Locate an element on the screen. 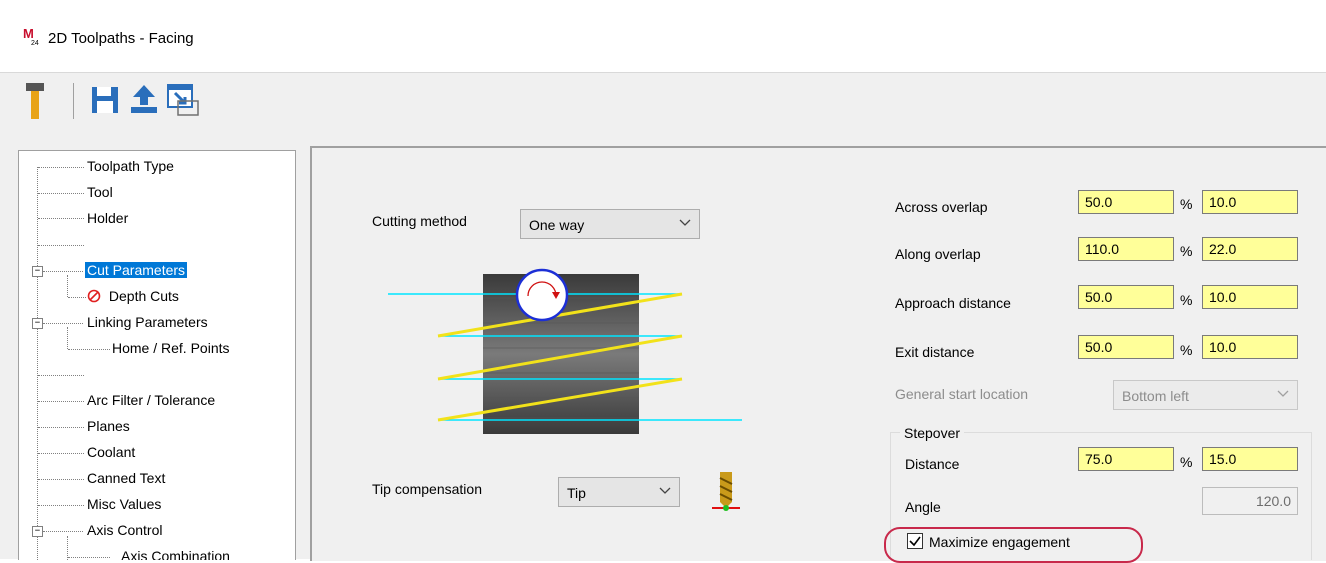 Image resolution: width=1326 pixels, height=563 pixels. across-overlap-label: Across overlap is located at coordinates (941, 207).